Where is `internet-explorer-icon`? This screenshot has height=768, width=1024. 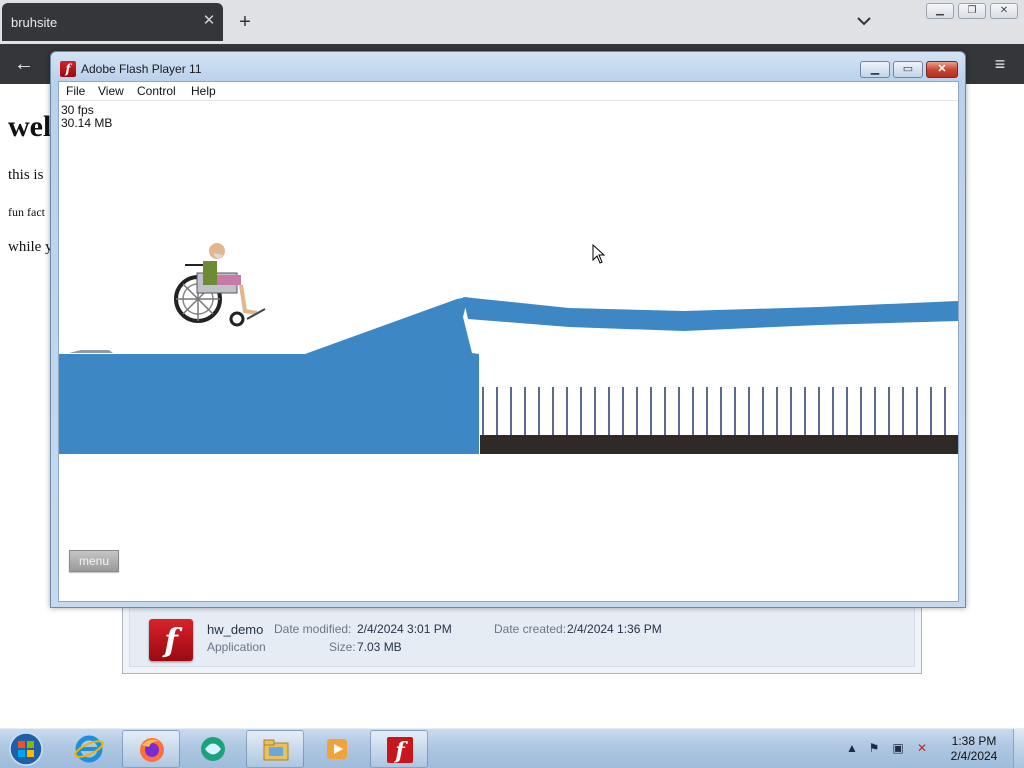
internet-explorer-icon is located at coordinates (89, 749).